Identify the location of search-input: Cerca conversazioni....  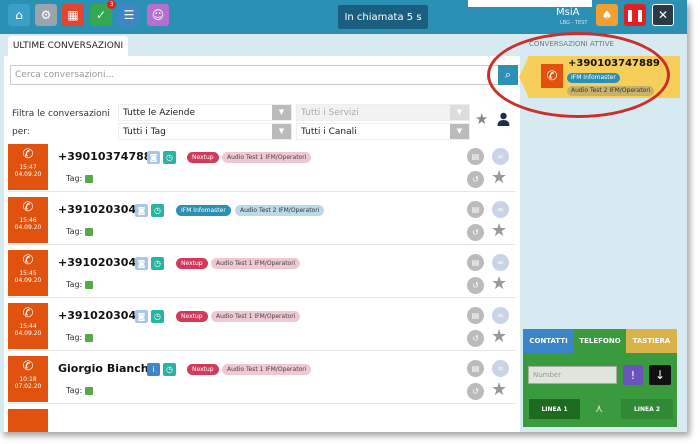
(255, 75).